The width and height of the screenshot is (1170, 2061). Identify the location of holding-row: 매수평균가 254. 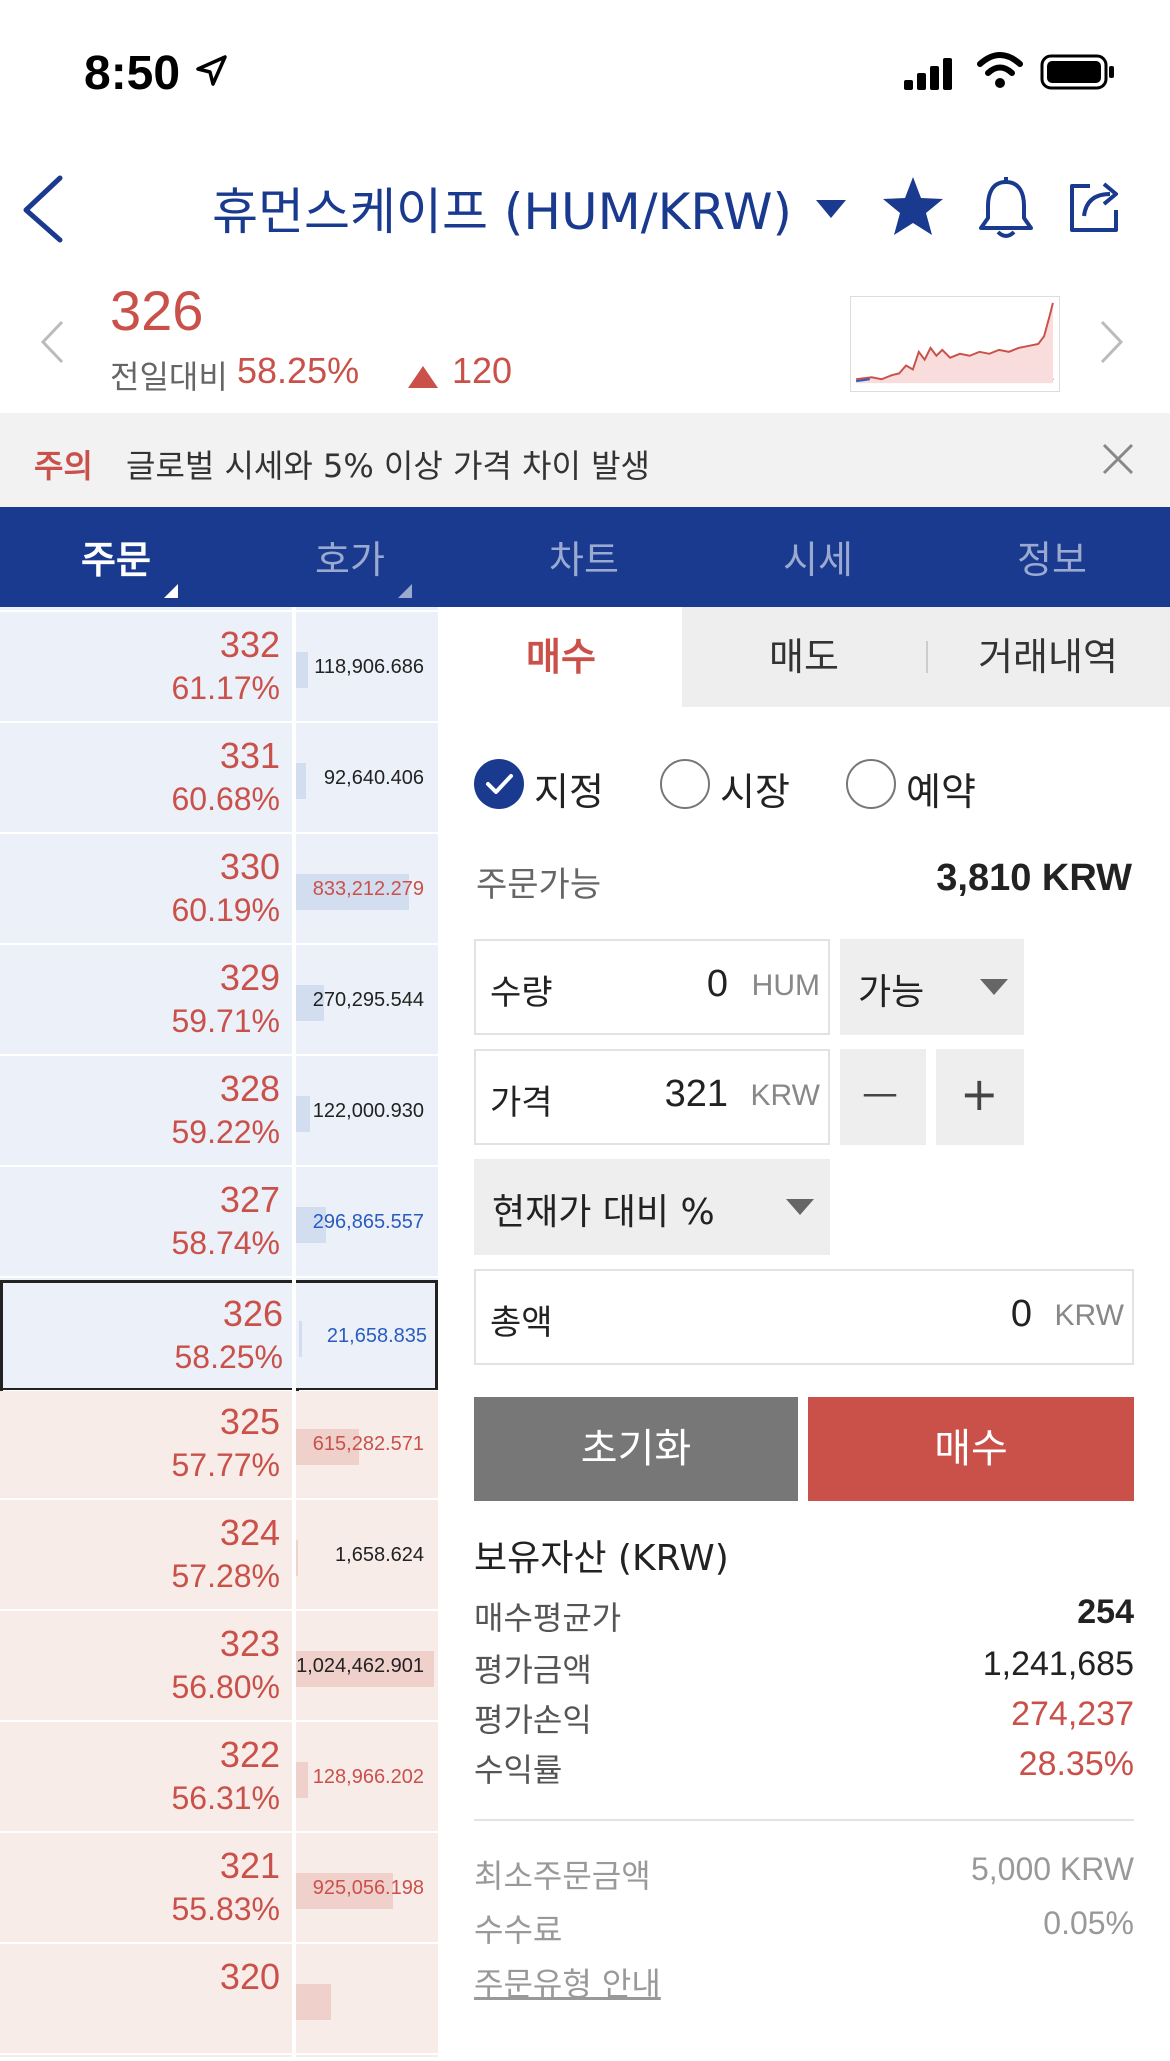
(804, 1618).